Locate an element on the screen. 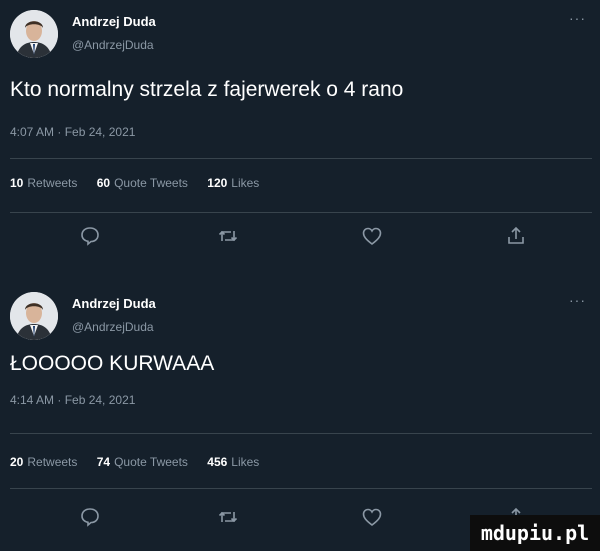  likes-count: 456 is located at coordinates (217, 462).